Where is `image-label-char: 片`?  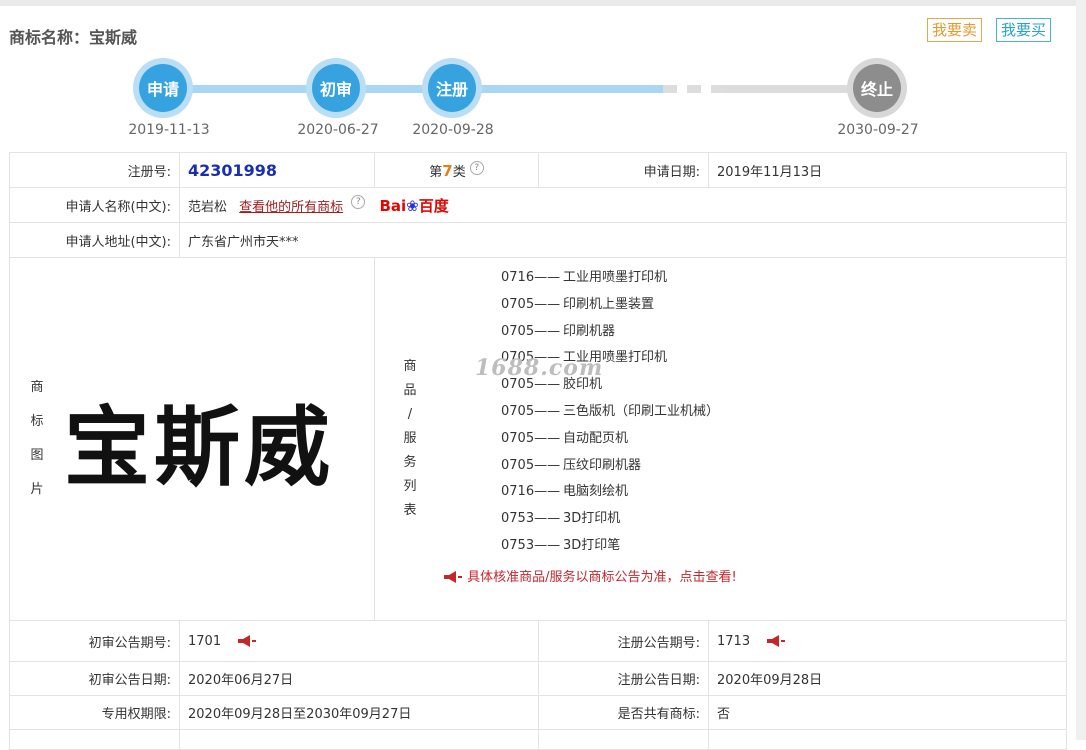 image-label-char: 片 is located at coordinates (37, 489).